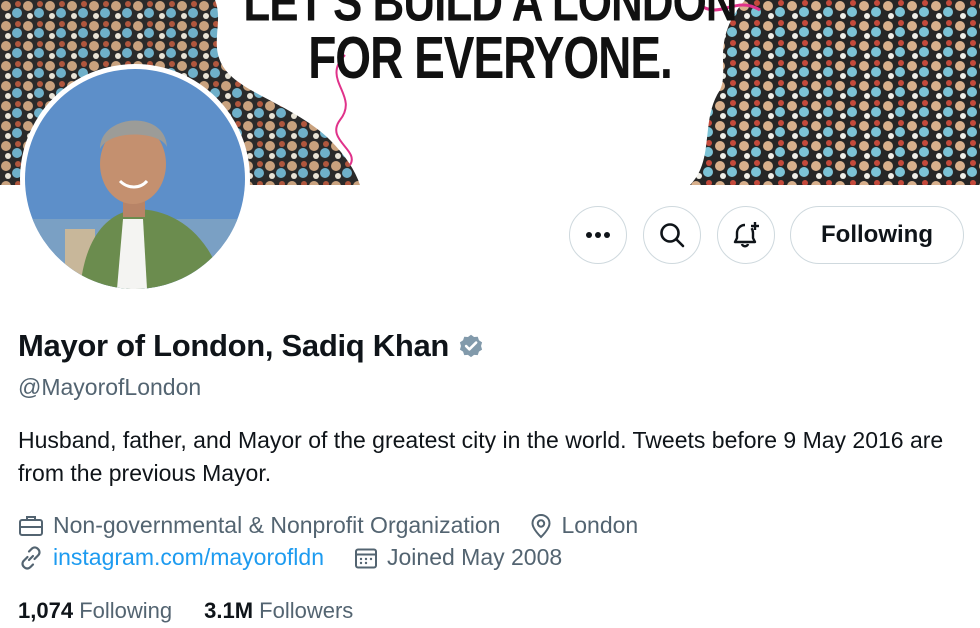 Image resolution: width=980 pixels, height=628 pixels. I want to click on notifications-button, so click(746, 235).